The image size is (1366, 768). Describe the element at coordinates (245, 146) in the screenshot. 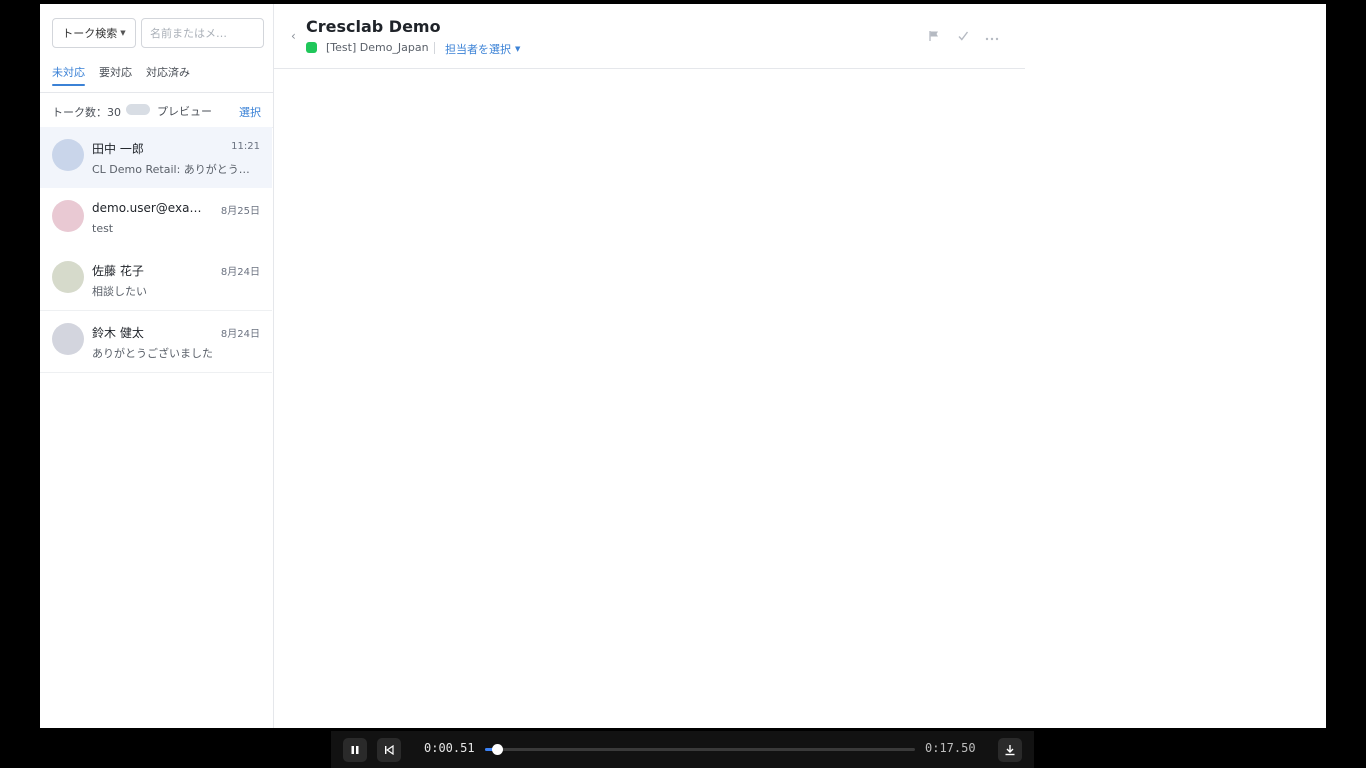

I see `conversation-time: 11:21` at that location.